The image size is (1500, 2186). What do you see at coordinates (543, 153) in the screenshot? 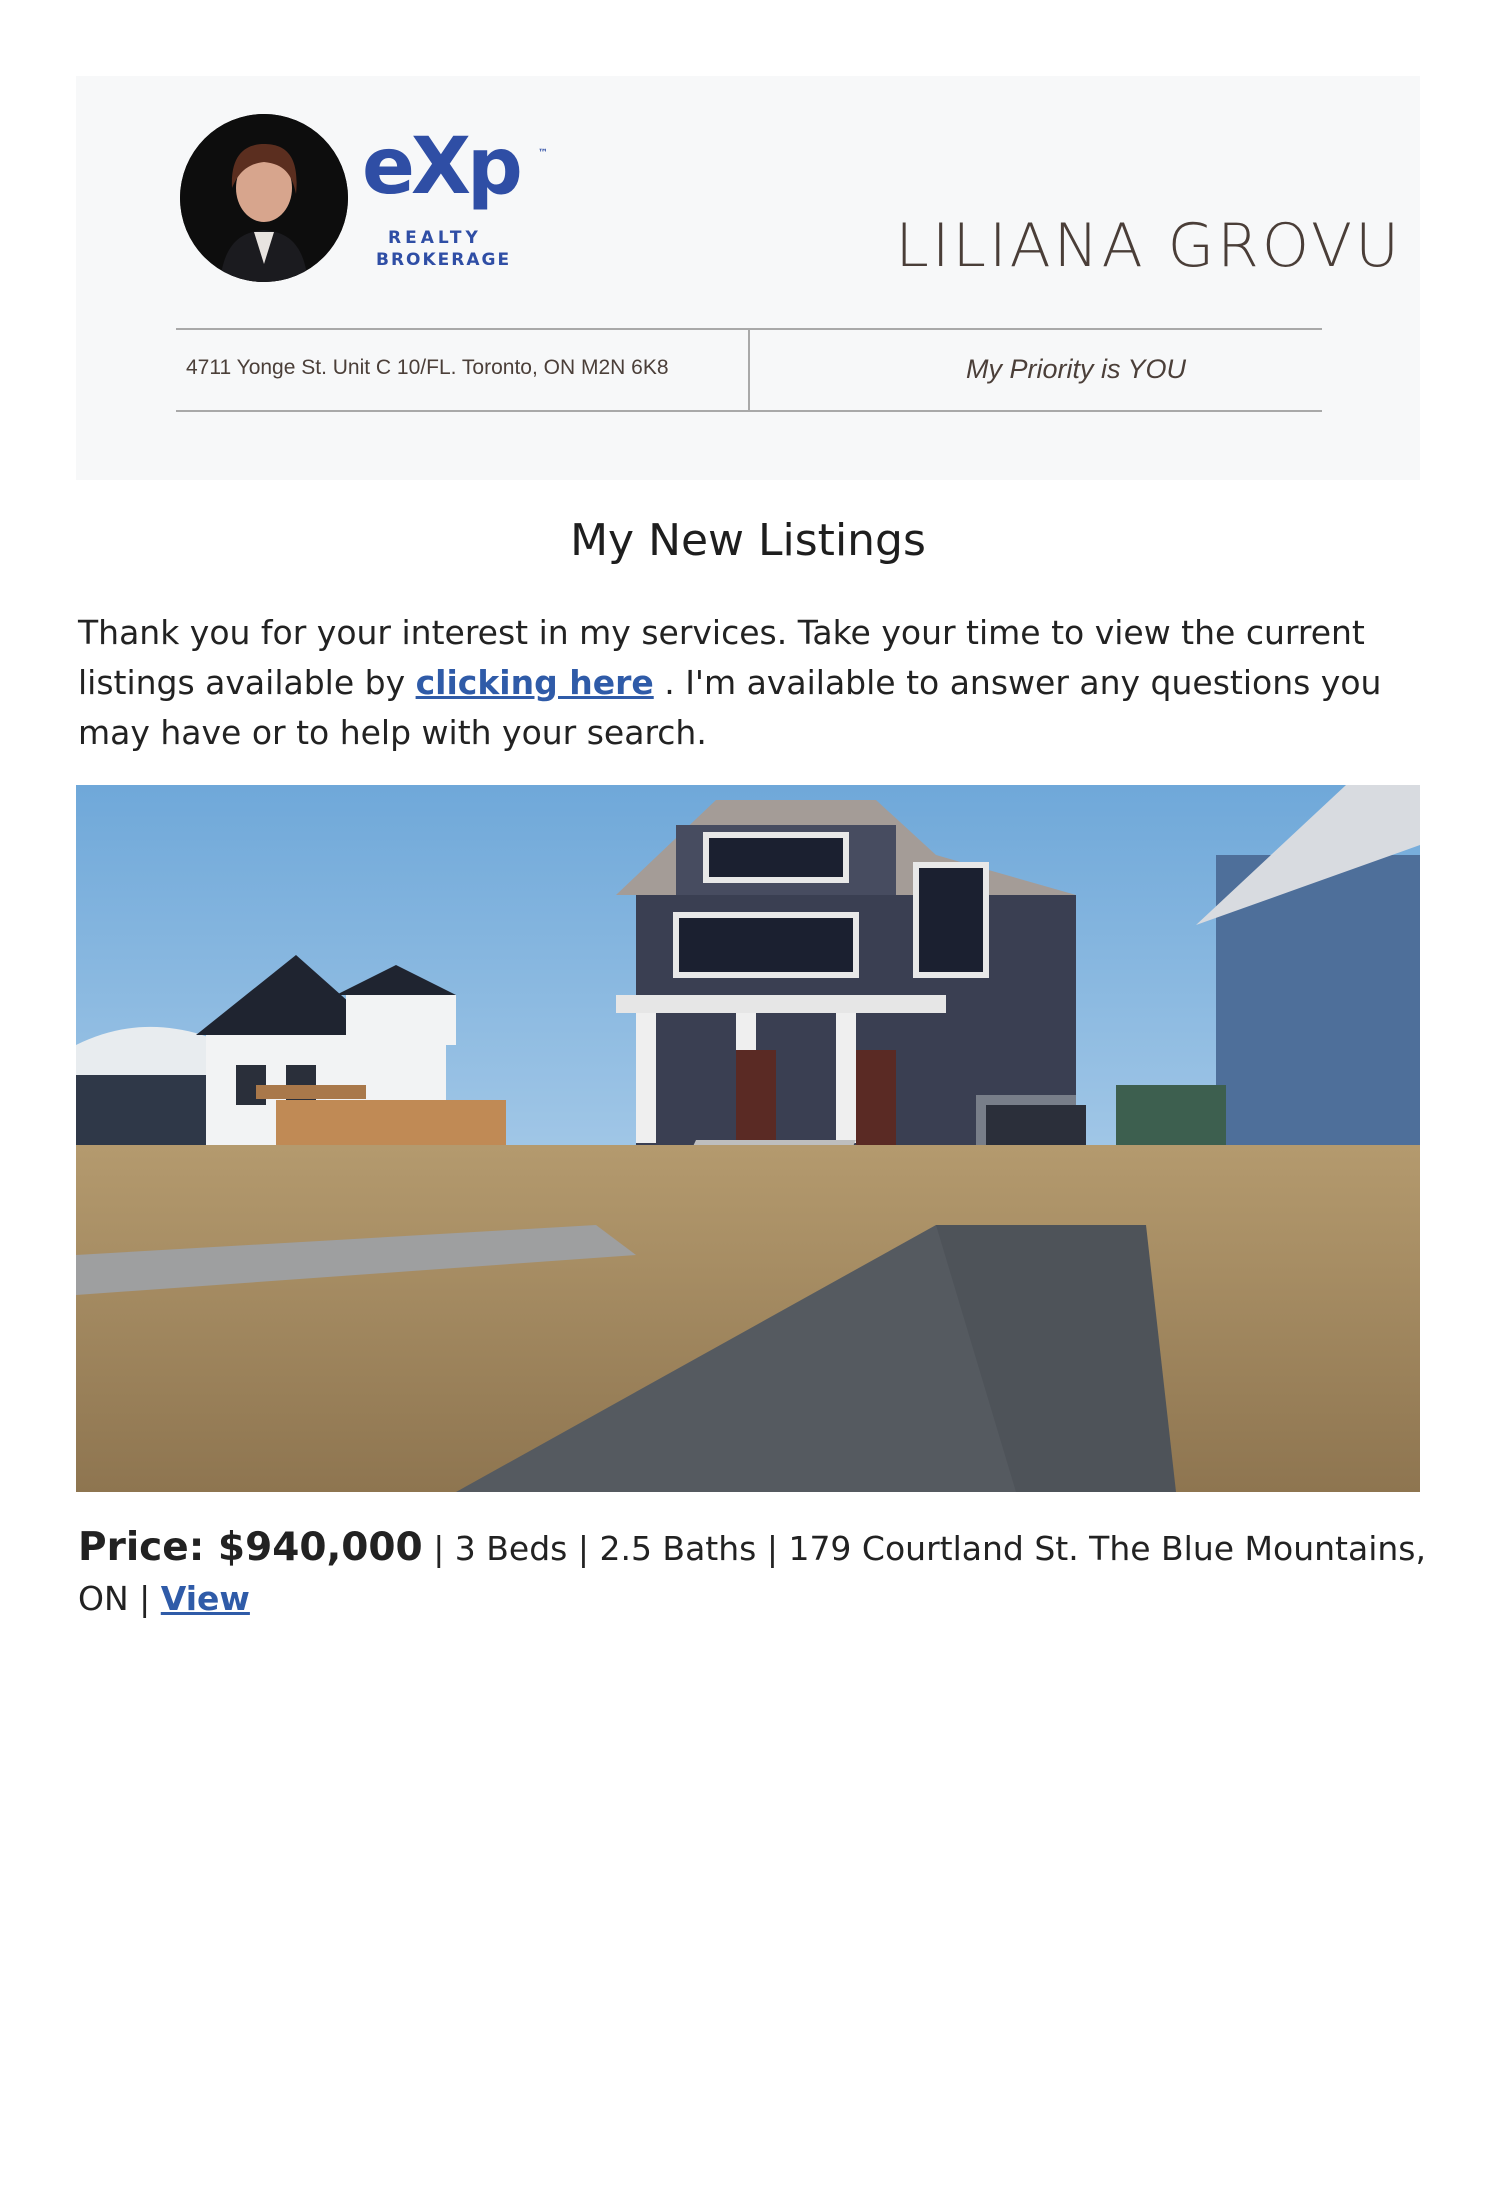
I see `logo-trademark: ™` at bounding box center [543, 153].